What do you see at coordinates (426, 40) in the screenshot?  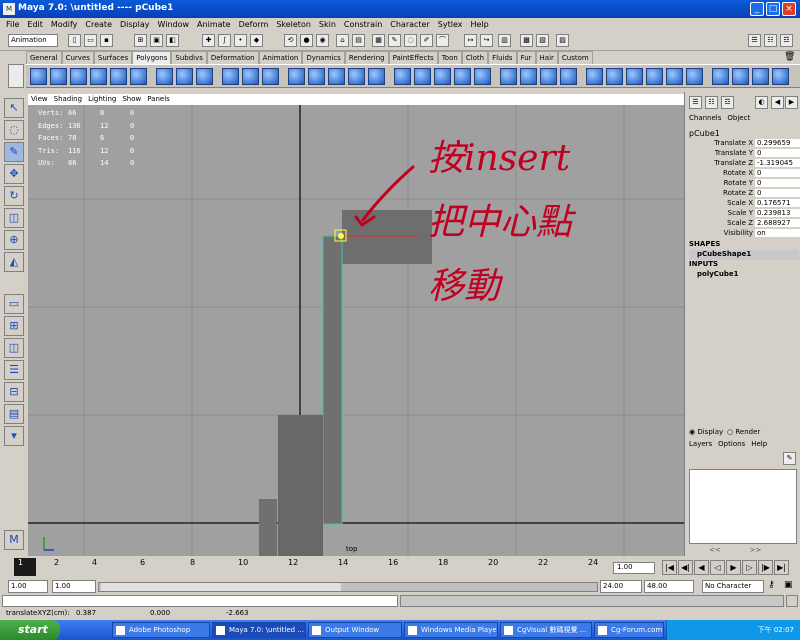 I see `paint-icon: ✐` at bounding box center [426, 40].